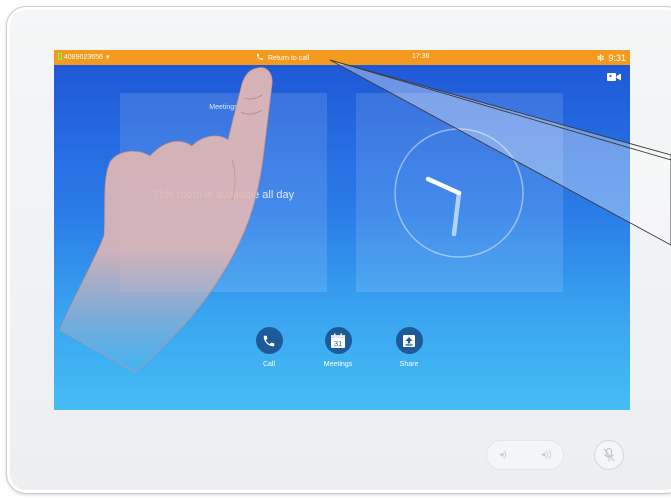 The image size is (671, 500). I want to click on call-action: Call, so click(269, 347).